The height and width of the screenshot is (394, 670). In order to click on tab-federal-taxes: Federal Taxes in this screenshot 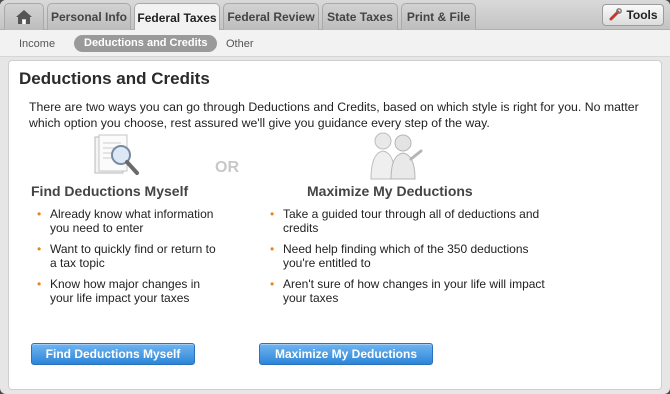, I will do `click(177, 17)`.